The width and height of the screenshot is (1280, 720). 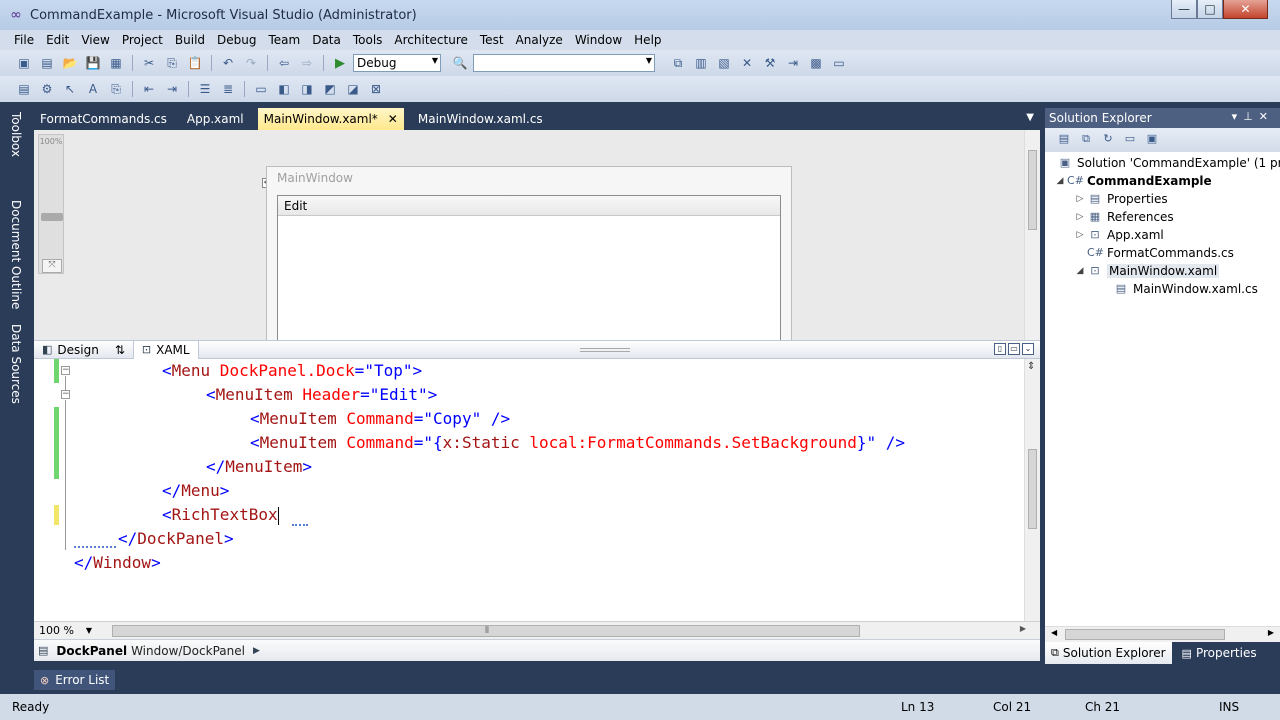 What do you see at coordinates (16, 134) in the screenshot?
I see `toolbox-tab: Toolbox` at bounding box center [16, 134].